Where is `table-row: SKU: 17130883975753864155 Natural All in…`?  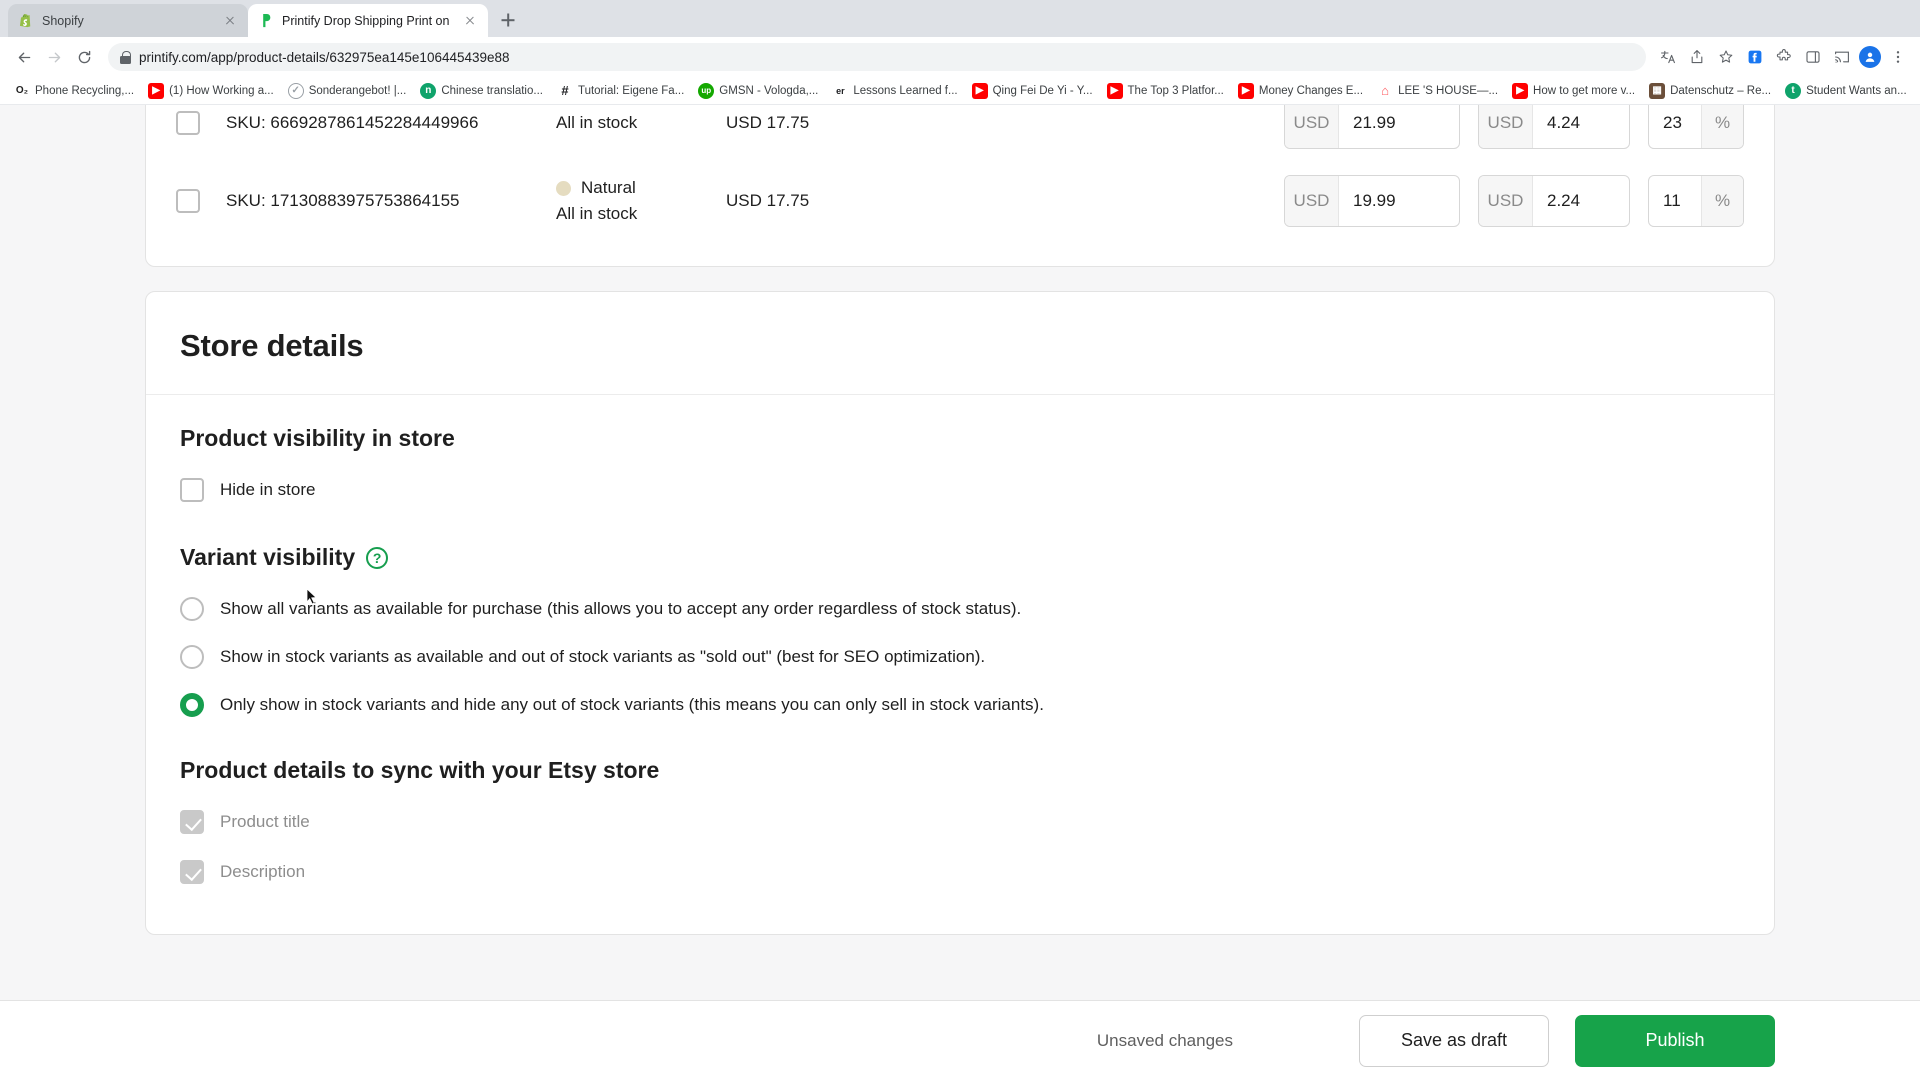 table-row: SKU: 17130883975753864155 Natural All in… is located at coordinates (960, 201).